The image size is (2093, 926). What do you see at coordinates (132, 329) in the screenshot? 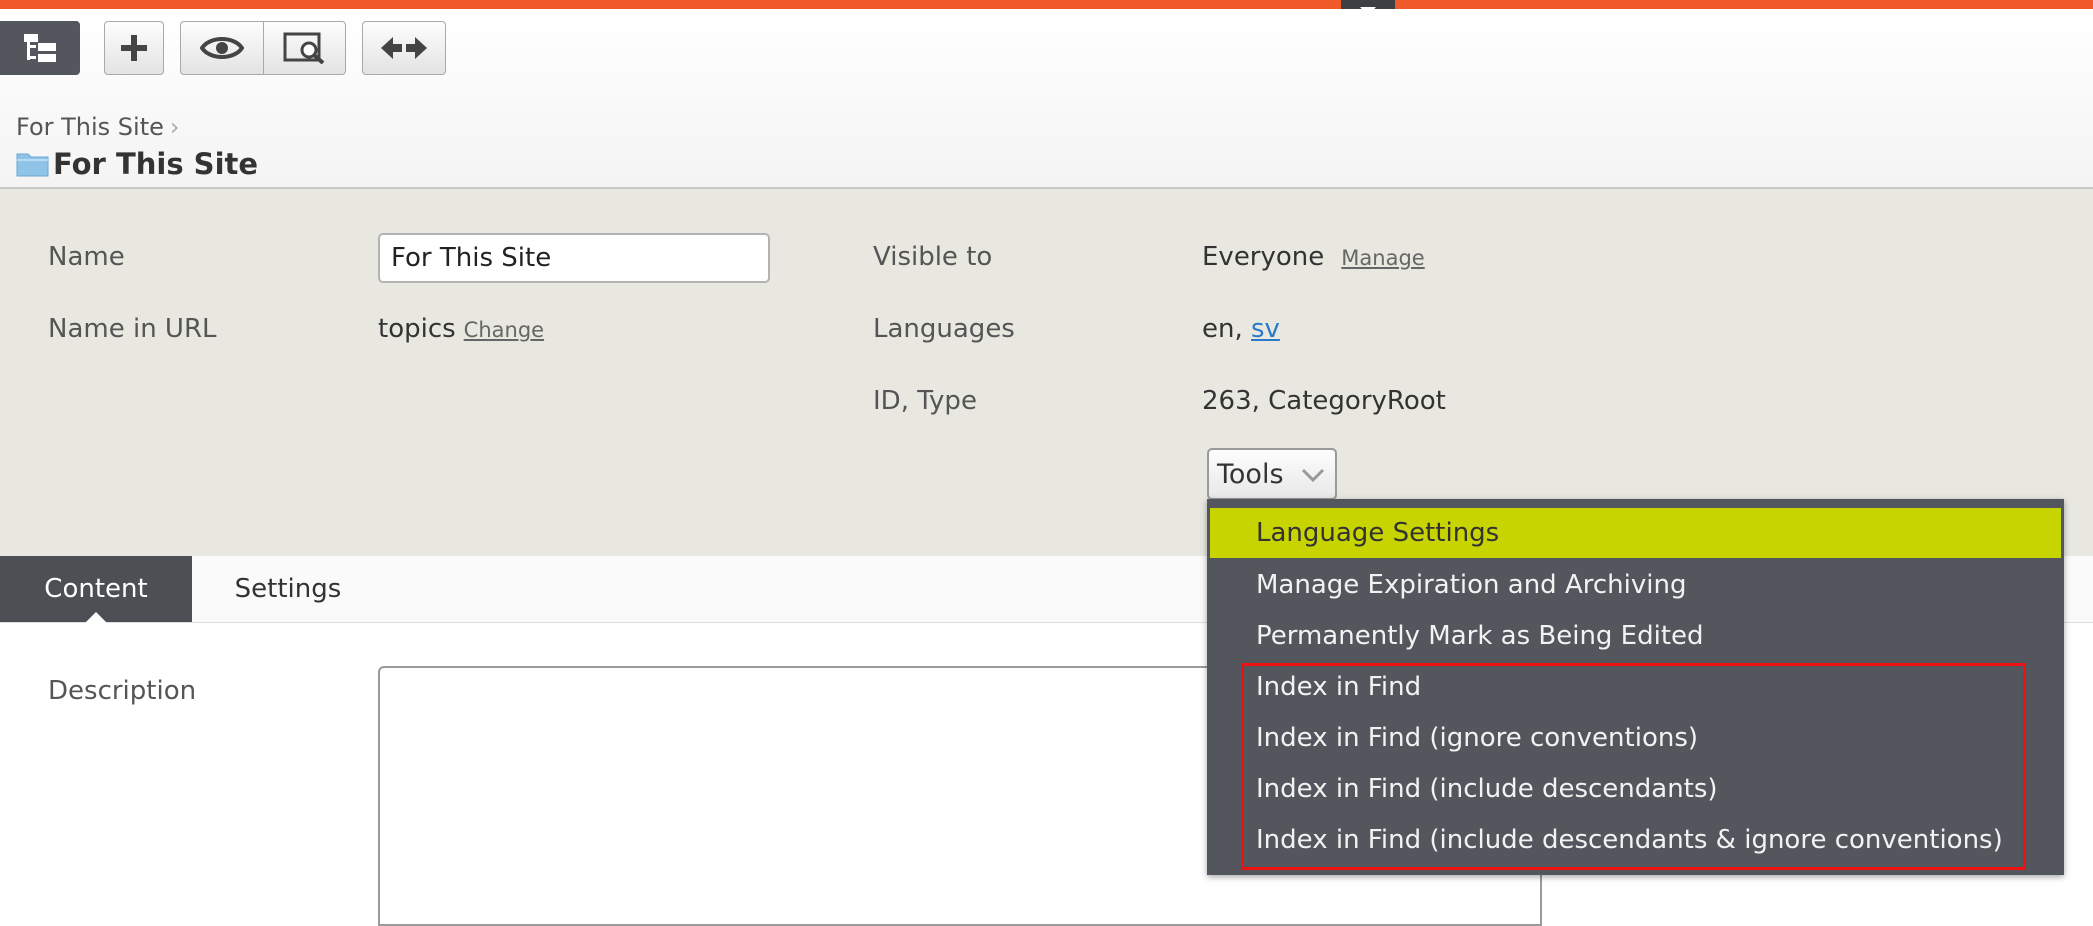
I see `name-in-url-label: Name in URL` at bounding box center [132, 329].